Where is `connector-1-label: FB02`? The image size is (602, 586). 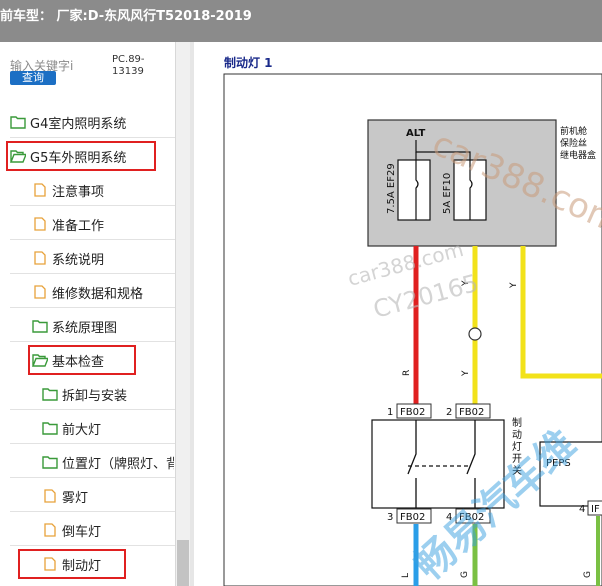
connector-1-label: FB02 is located at coordinates (412, 412).